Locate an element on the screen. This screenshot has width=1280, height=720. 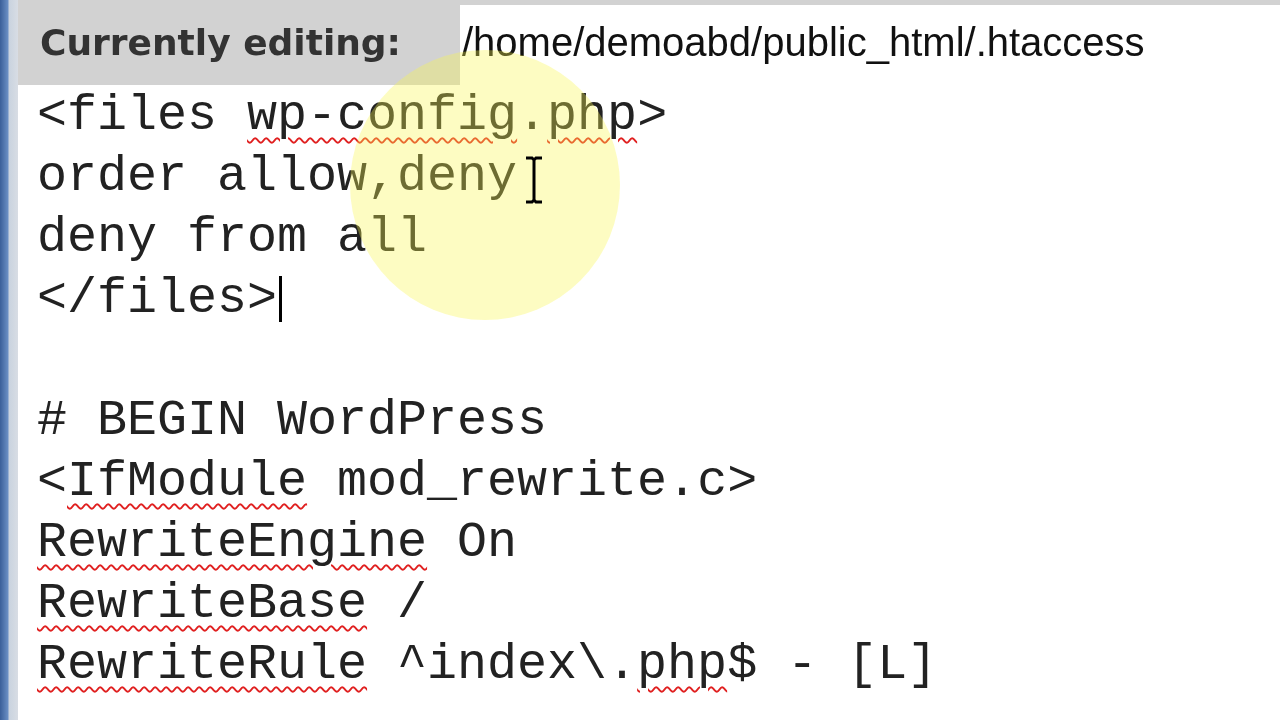
code-line: # BEGIN WordPress is located at coordinates (292, 421).